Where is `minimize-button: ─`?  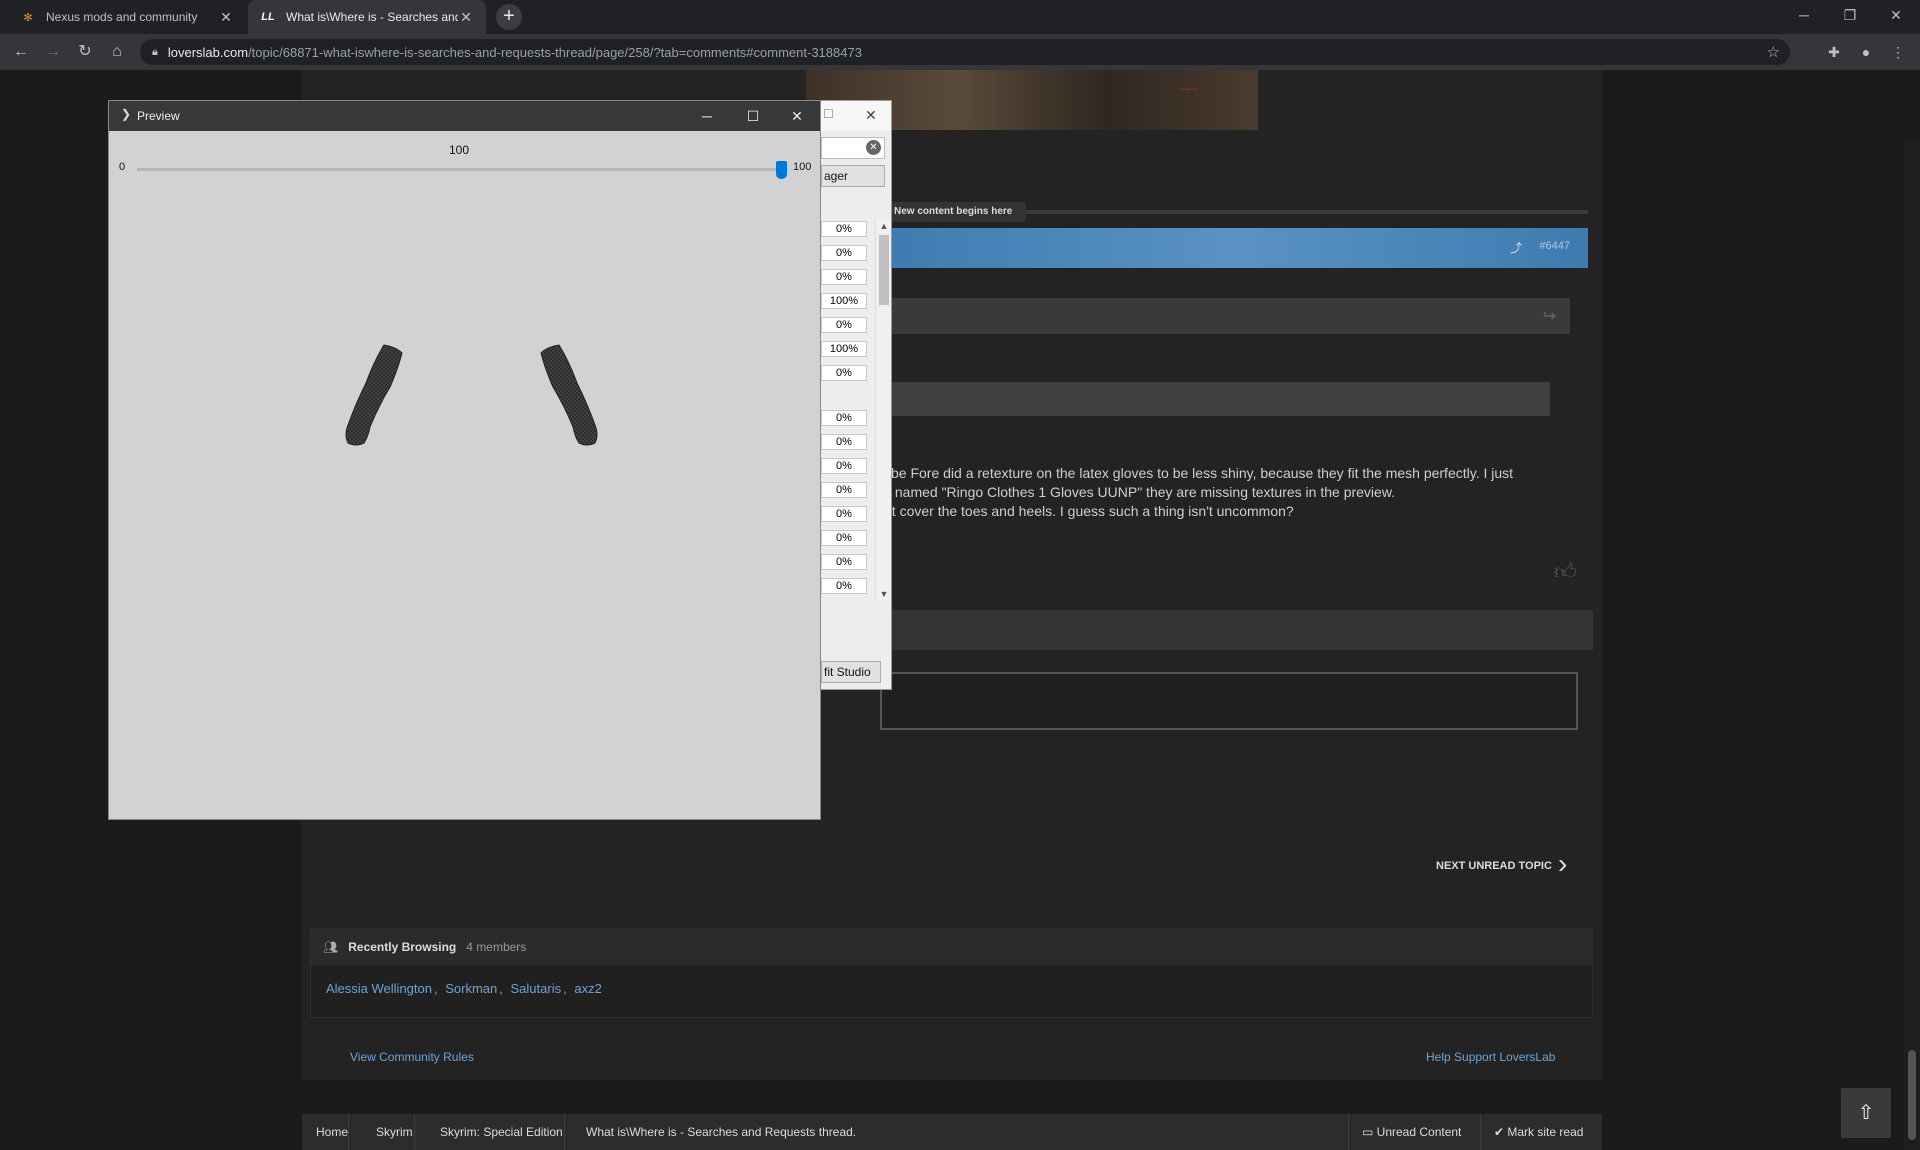 minimize-button: ─ is located at coordinates (707, 116).